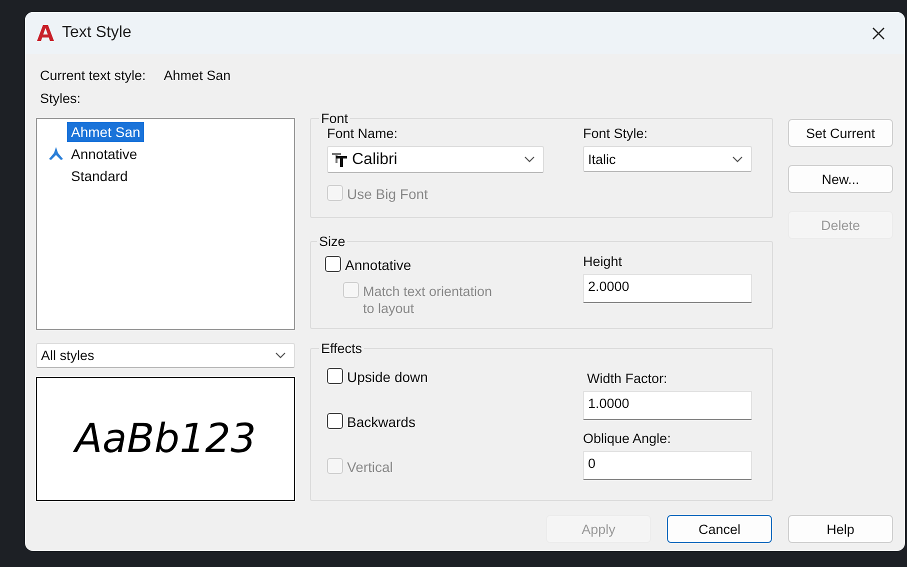  Describe the element at coordinates (878, 33) in the screenshot. I see `close-icon` at that location.